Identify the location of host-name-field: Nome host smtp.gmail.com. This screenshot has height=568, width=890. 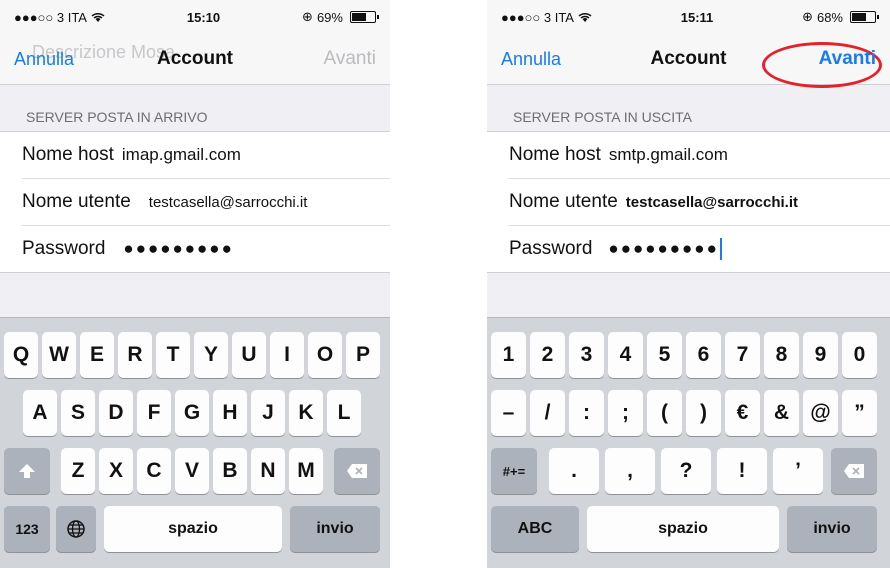
(699, 155).